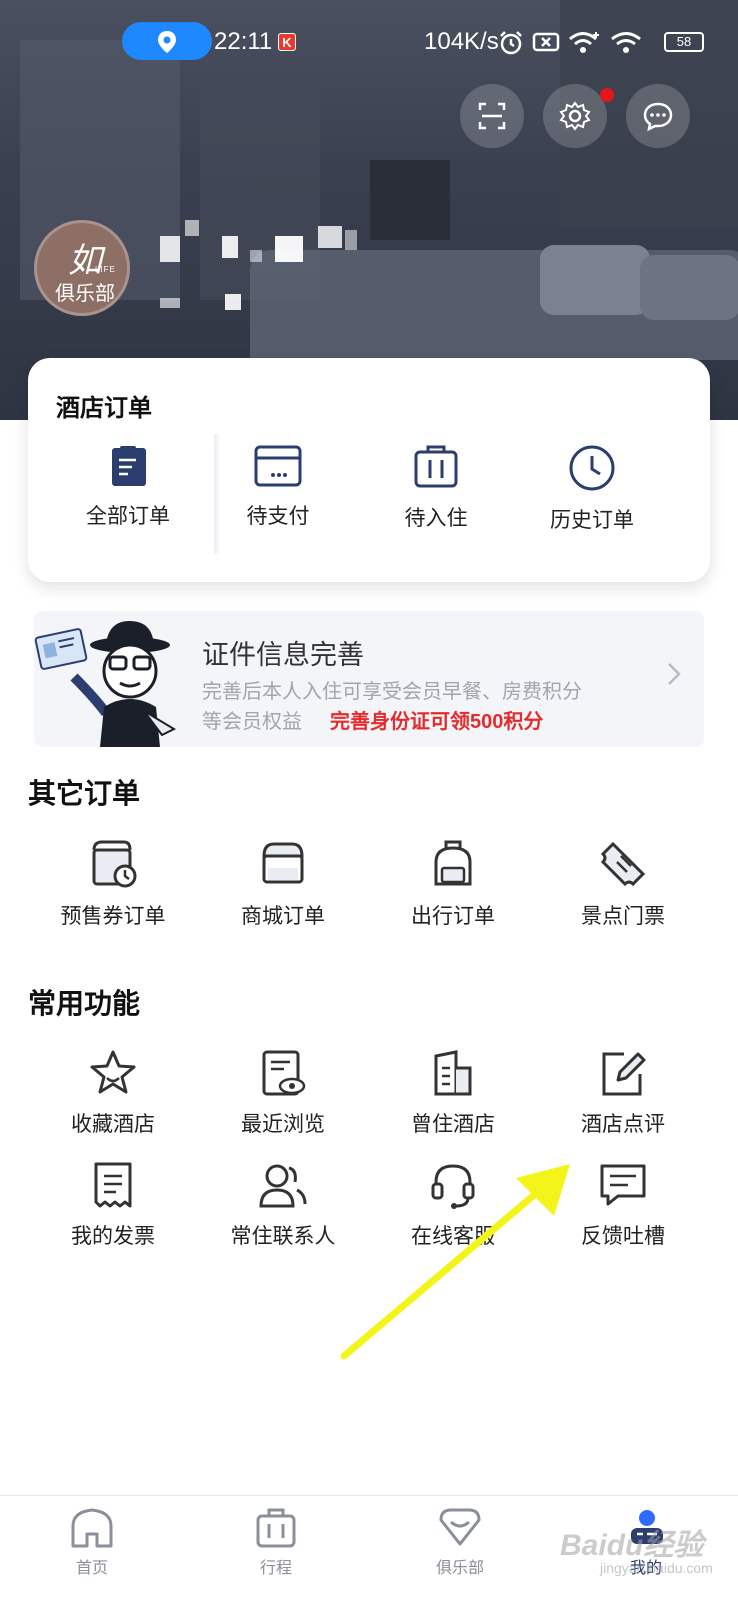 This screenshot has height=1600, width=738. Describe the element at coordinates (460, 1527) in the screenshot. I see `club-icon` at that location.